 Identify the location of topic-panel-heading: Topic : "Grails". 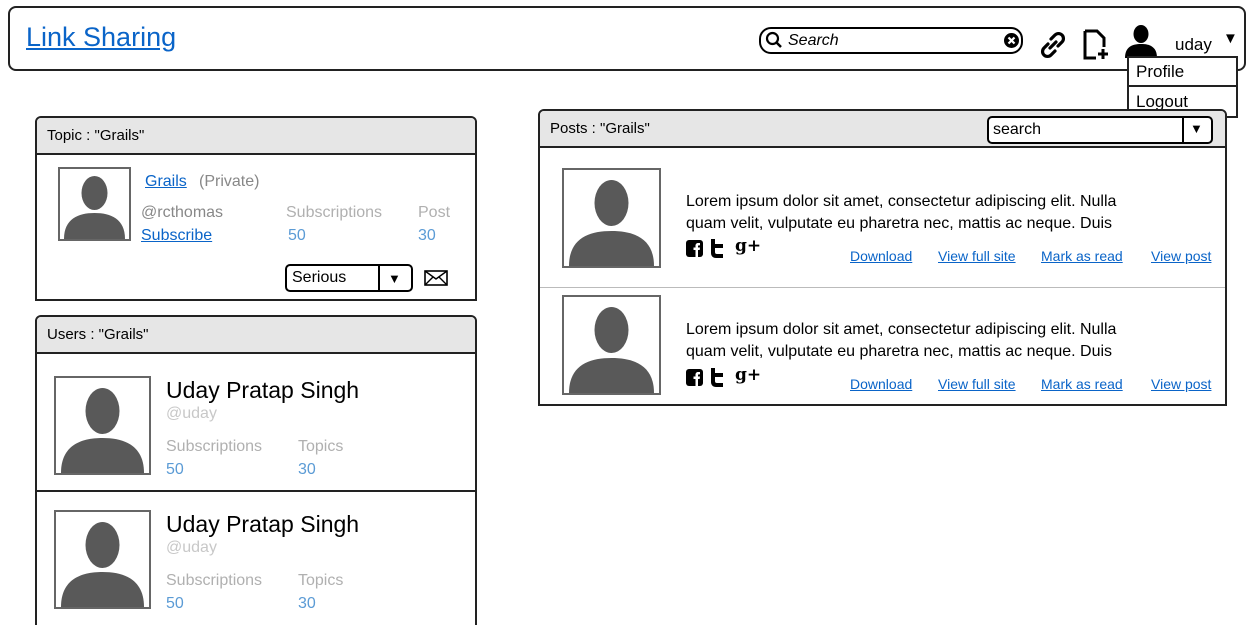
(256, 136).